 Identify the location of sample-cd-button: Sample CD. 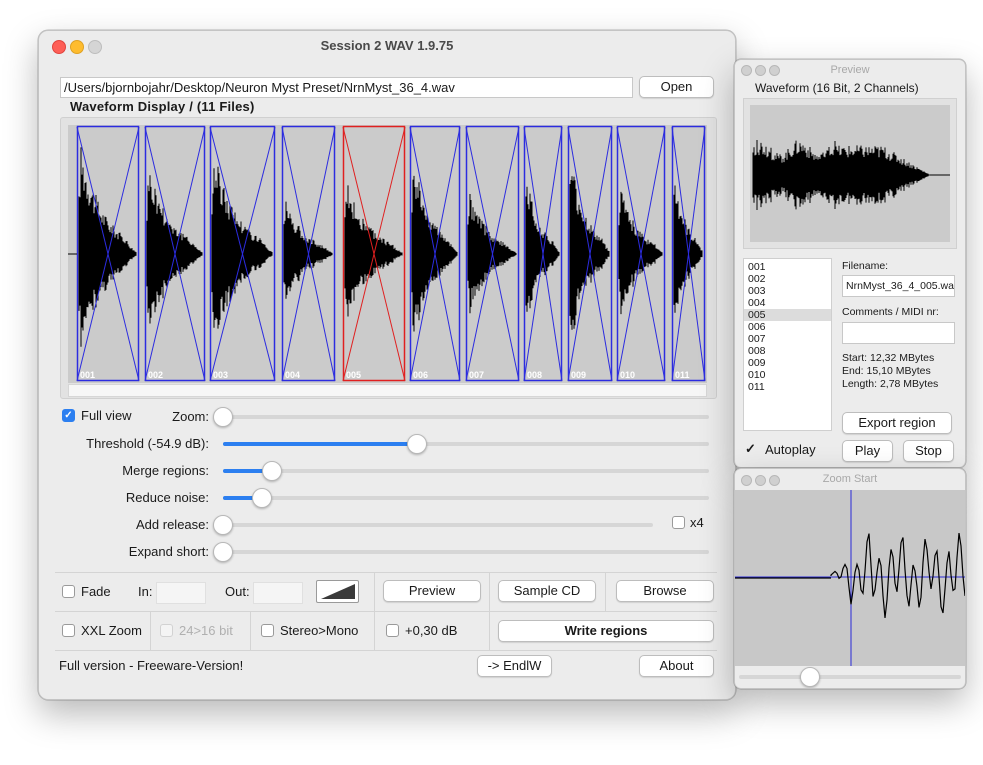
(547, 591).